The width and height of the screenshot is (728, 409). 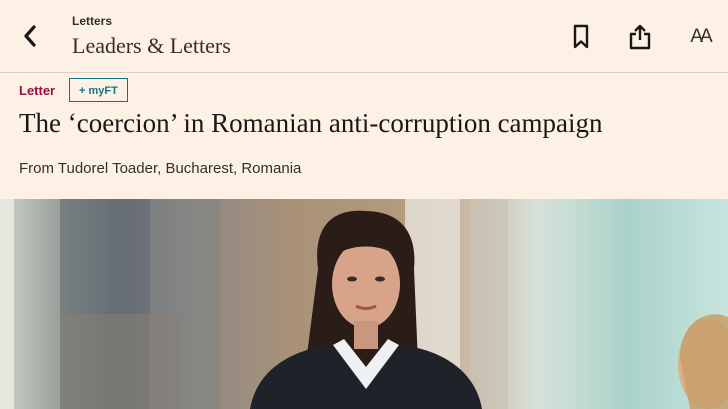 I want to click on bookmark-icon, so click(x=581, y=36).